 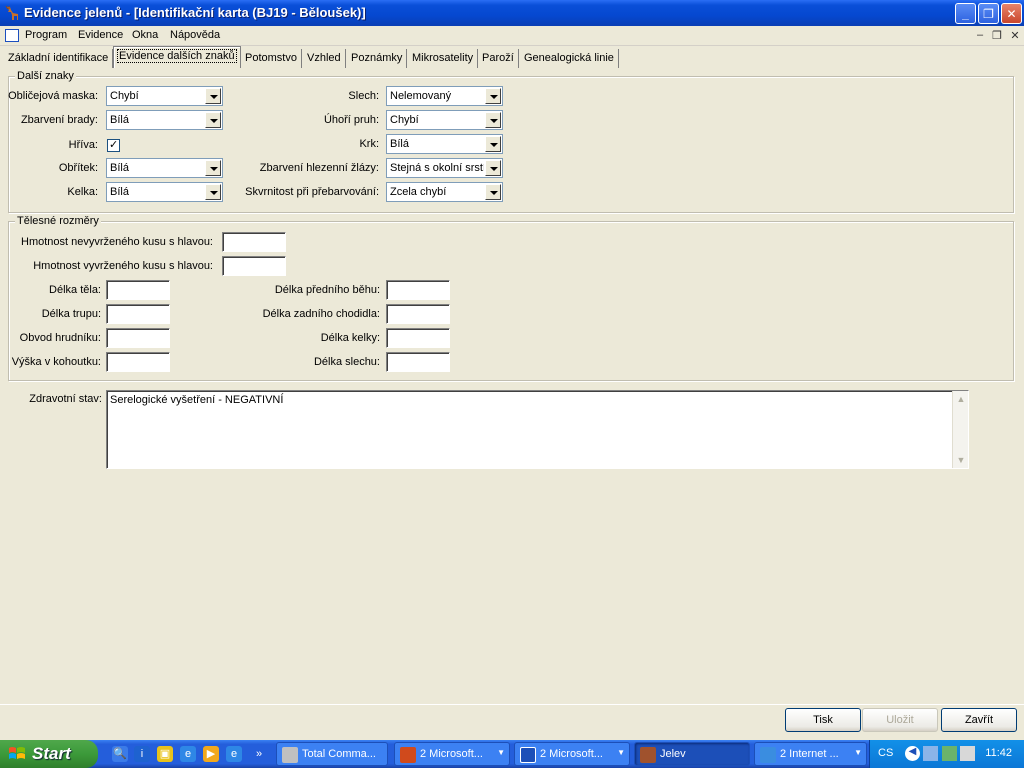 I want to click on tab-label: Genealogická linie, so click(x=569, y=58).